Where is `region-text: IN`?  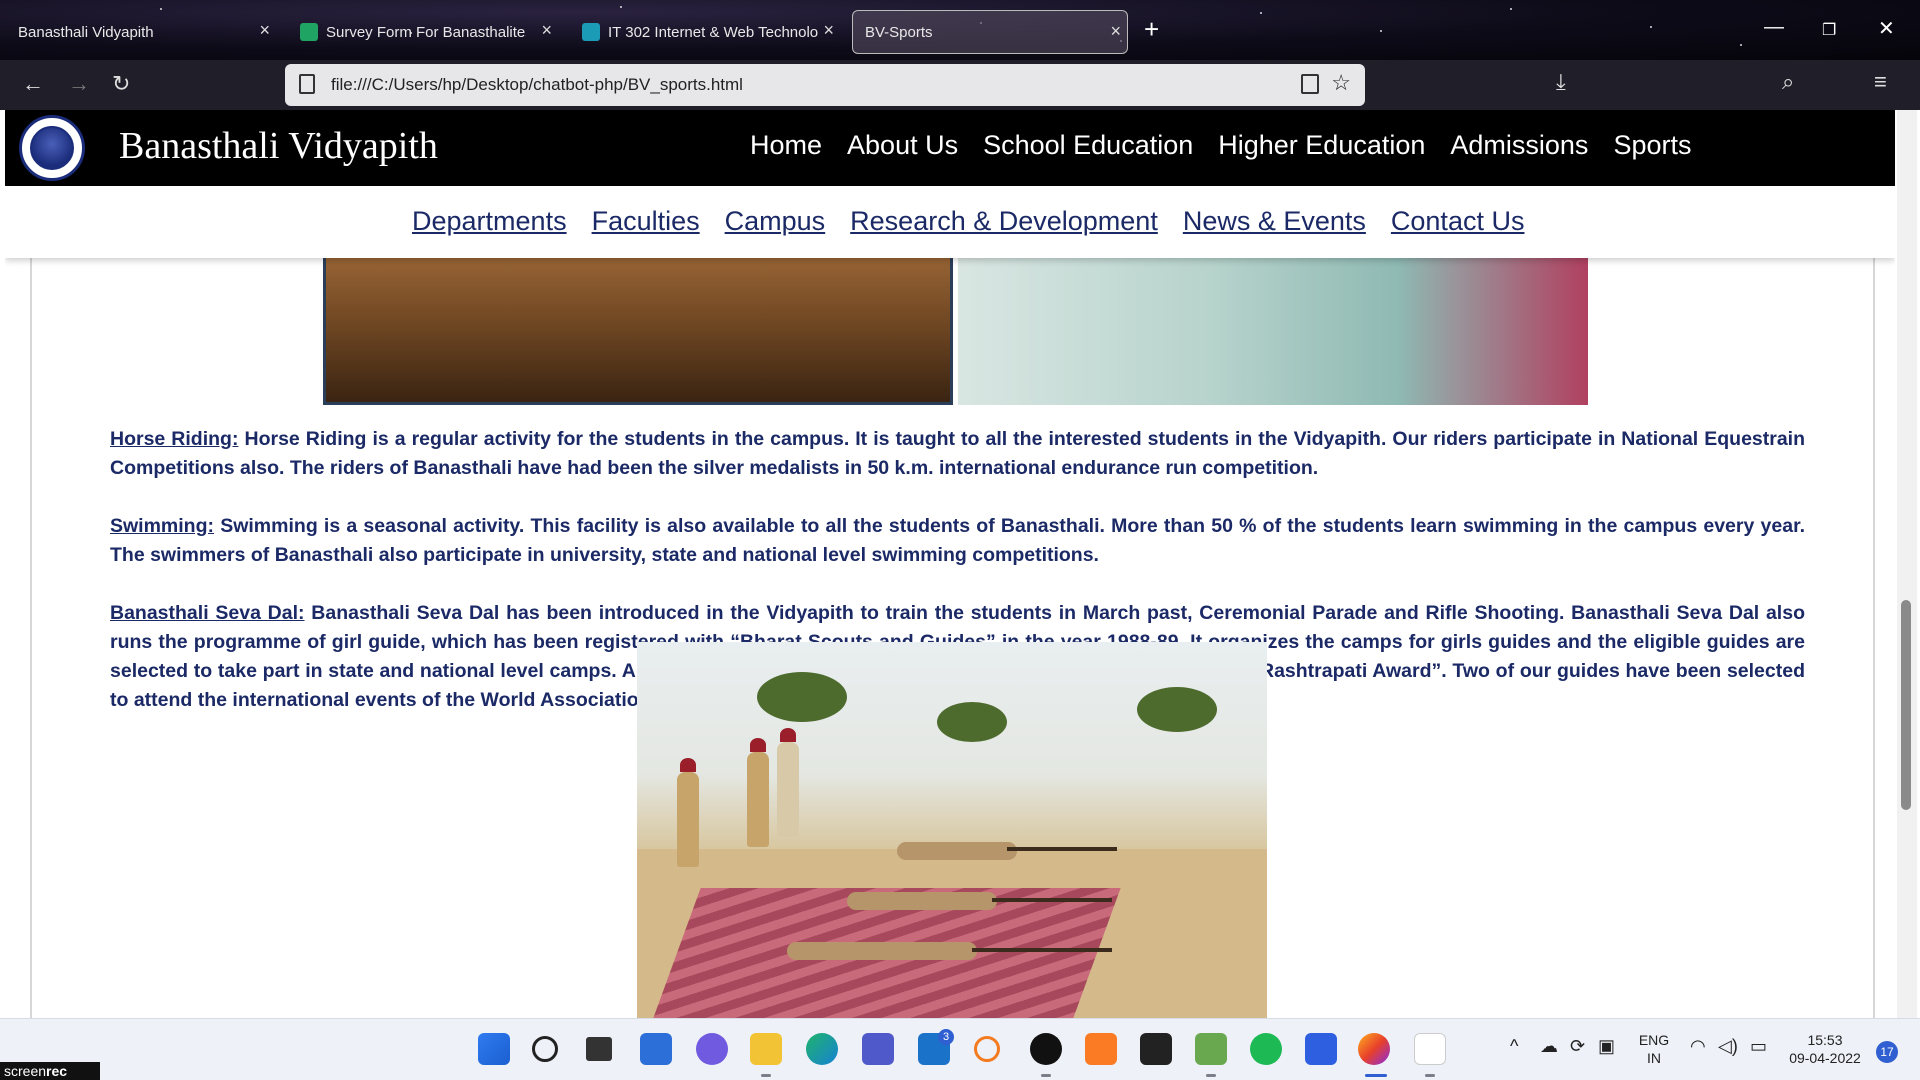 region-text: IN is located at coordinates (1654, 1058).